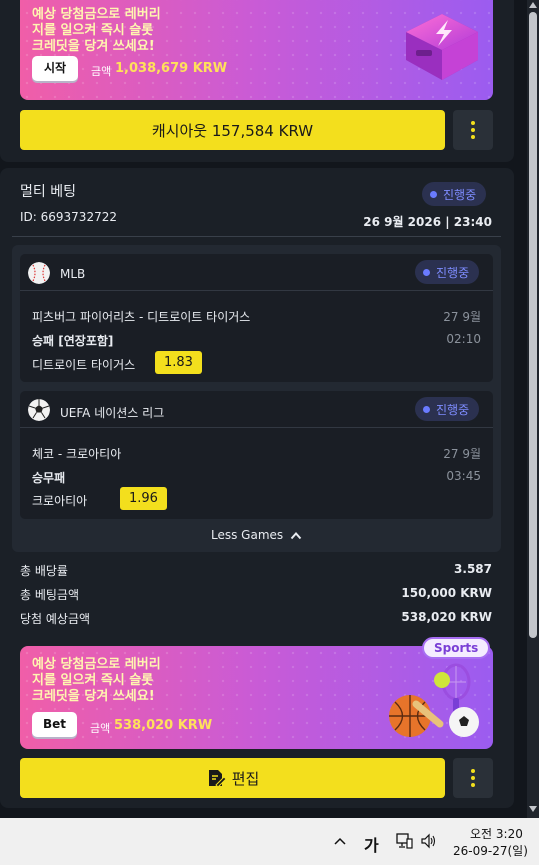 The height and width of the screenshot is (865, 539). I want to click on baseball-icon, so click(39, 273).